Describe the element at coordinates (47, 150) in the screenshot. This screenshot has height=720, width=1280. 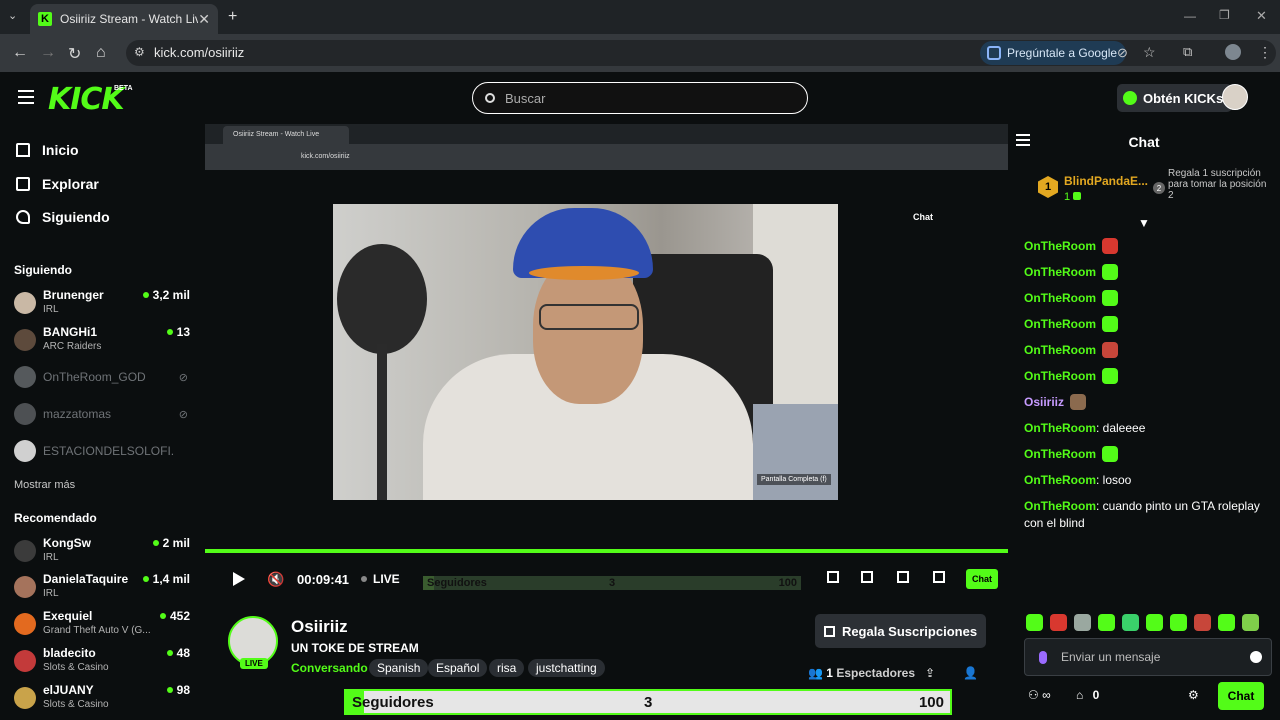
I see `sidebar-item-inicio: Inicio` at that location.